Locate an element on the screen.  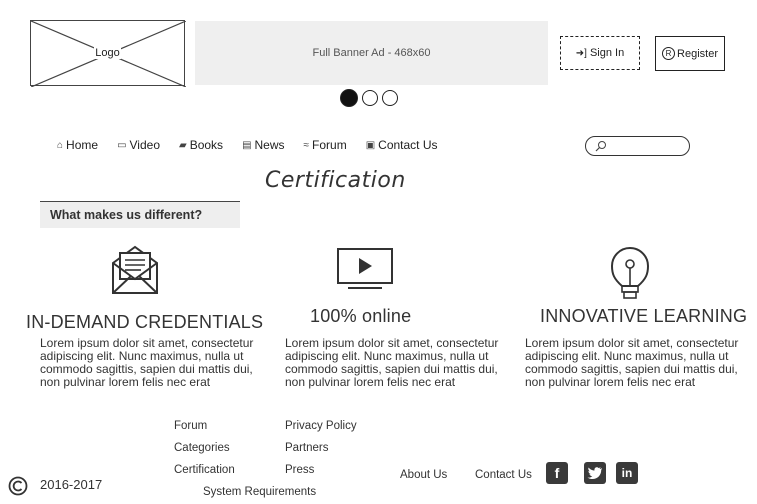
footer-link-privacy-policy: Privacy Policy is located at coordinates (321, 426).